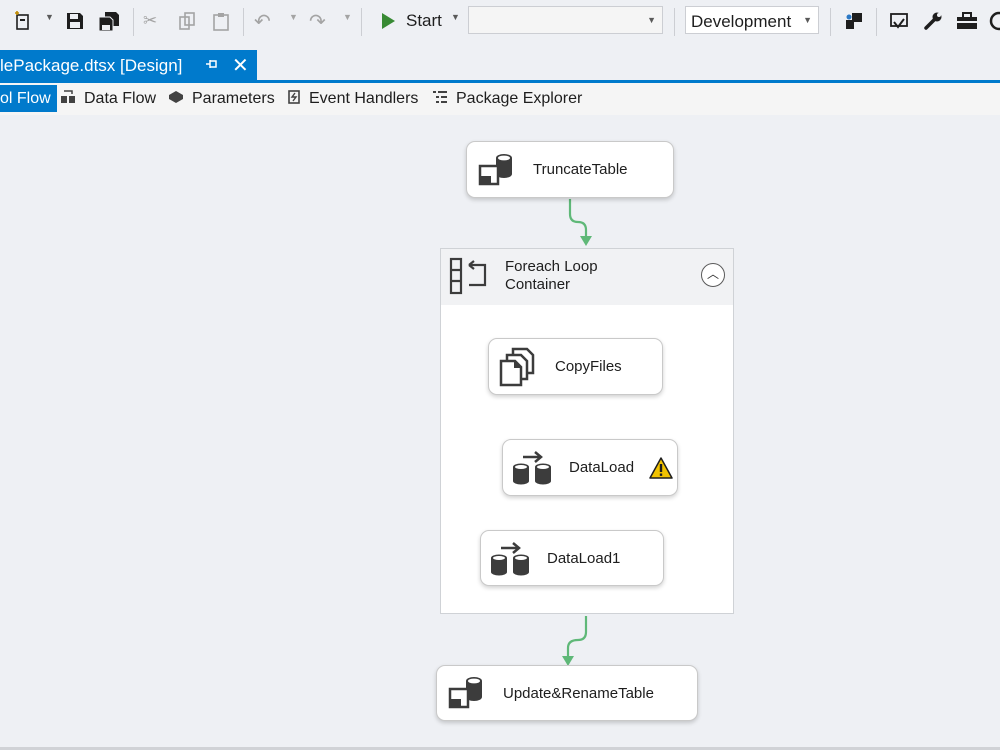  I want to click on task-label: DataLoad, so click(602, 467).